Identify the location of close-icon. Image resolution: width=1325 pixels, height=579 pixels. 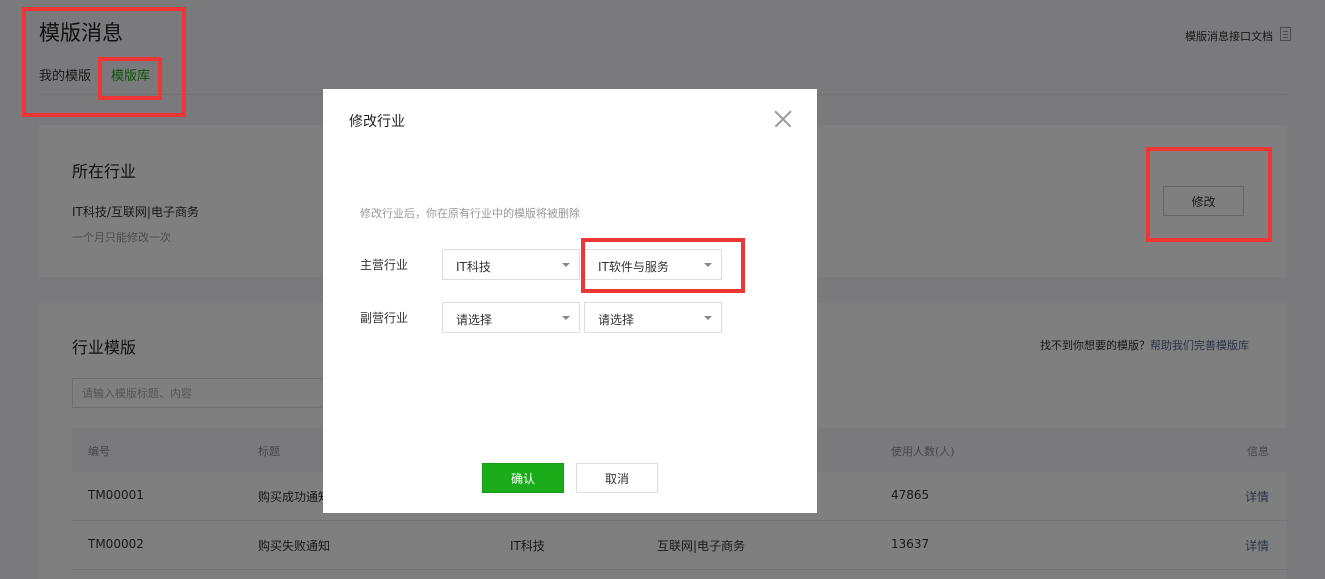
(783, 119).